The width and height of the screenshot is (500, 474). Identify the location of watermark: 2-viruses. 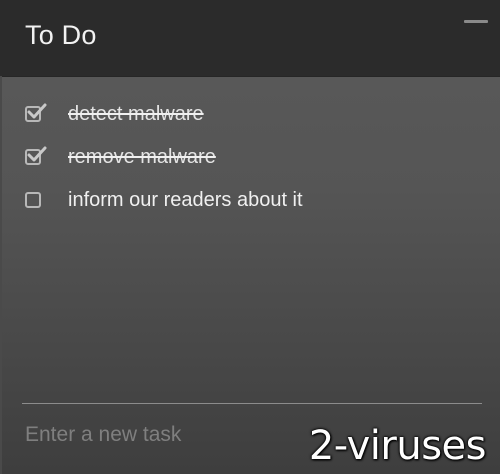
(397, 446).